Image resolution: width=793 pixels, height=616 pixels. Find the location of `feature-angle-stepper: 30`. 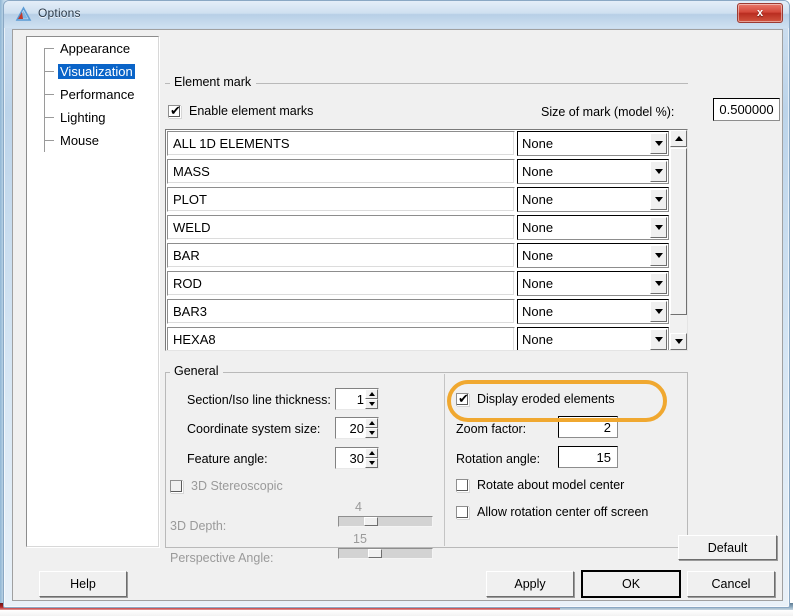

feature-angle-stepper: 30 is located at coordinates (357, 458).